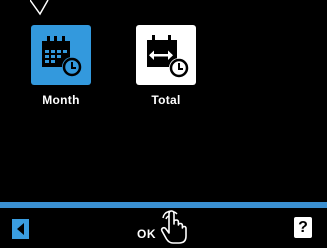 The width and height of the screenshot is (327, 248). Describe the element at coordinates (39, 8) in the screenshot. I see `callout-pointer` at that location.